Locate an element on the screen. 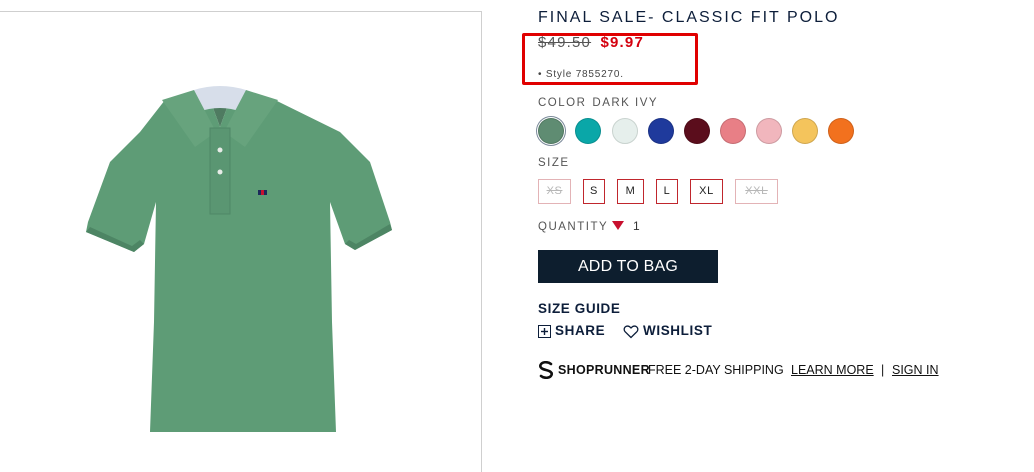 The width and height of the screenshot is (1034, 472). swatch-light-pink is located at coordinates (769, 131).